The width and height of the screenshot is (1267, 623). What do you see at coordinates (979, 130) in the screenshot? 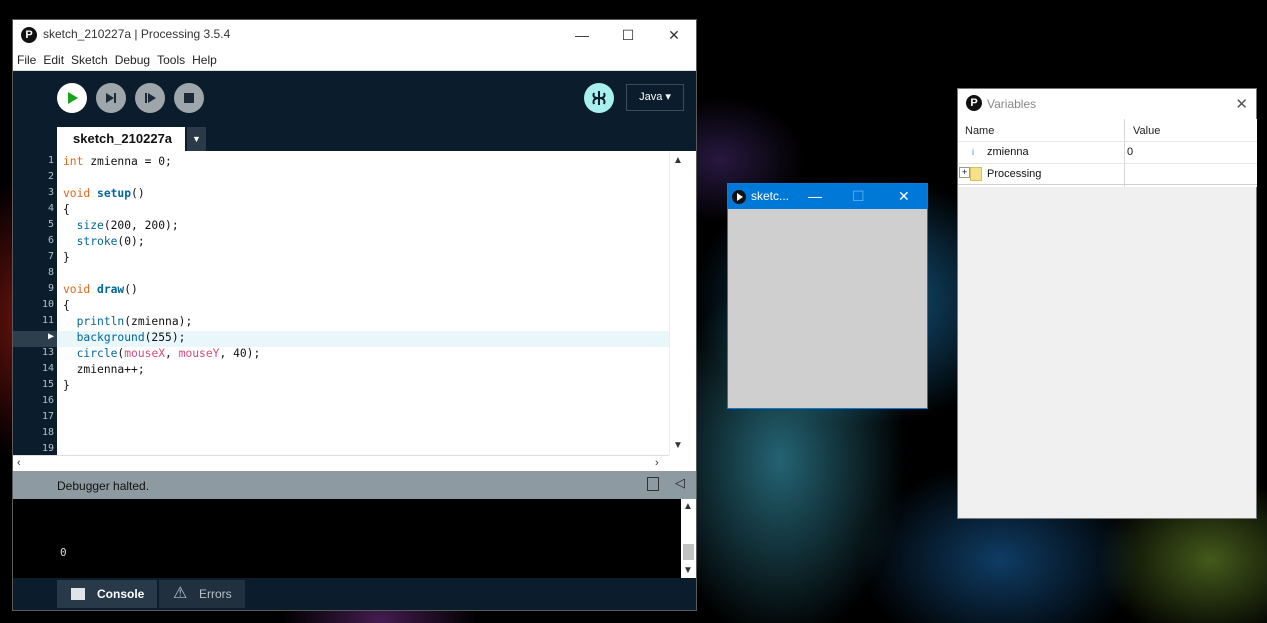
I see `column-header-name: Name` at bounding box center [979, 130].